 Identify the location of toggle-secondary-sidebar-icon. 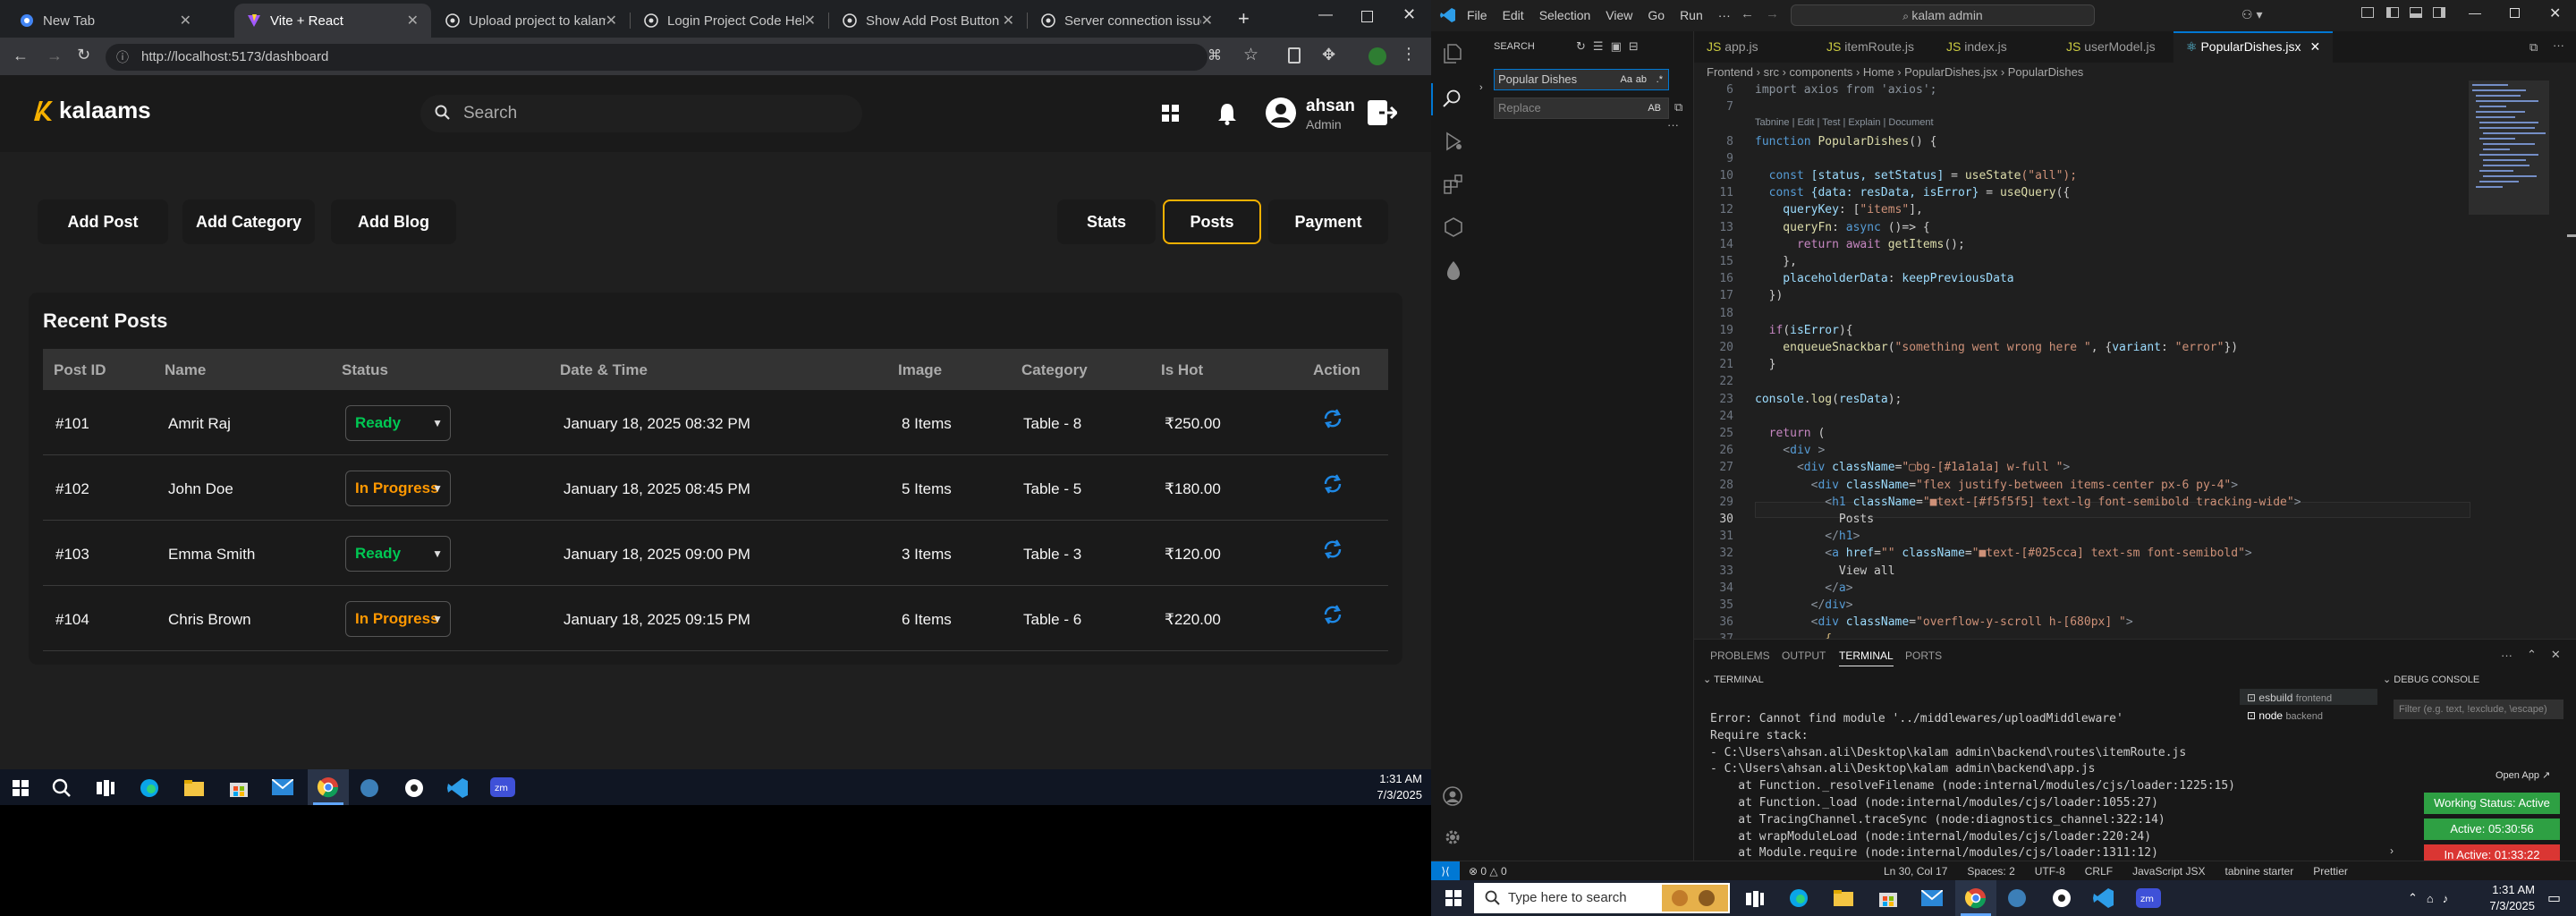
(2439, 12).